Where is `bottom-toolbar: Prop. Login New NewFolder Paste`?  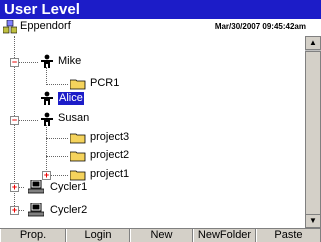
bottom-toolbar: Prop. Login New NewFolder Paste is located at coordinates (160, 235).